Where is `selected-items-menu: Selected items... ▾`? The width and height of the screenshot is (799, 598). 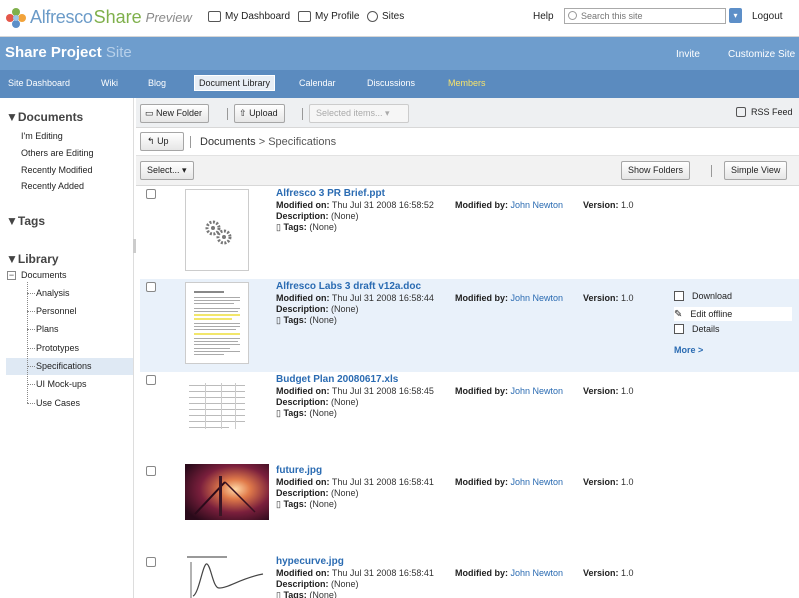 selected-items-menu: Selected items... ▾ is located at coordinates (359, 113).